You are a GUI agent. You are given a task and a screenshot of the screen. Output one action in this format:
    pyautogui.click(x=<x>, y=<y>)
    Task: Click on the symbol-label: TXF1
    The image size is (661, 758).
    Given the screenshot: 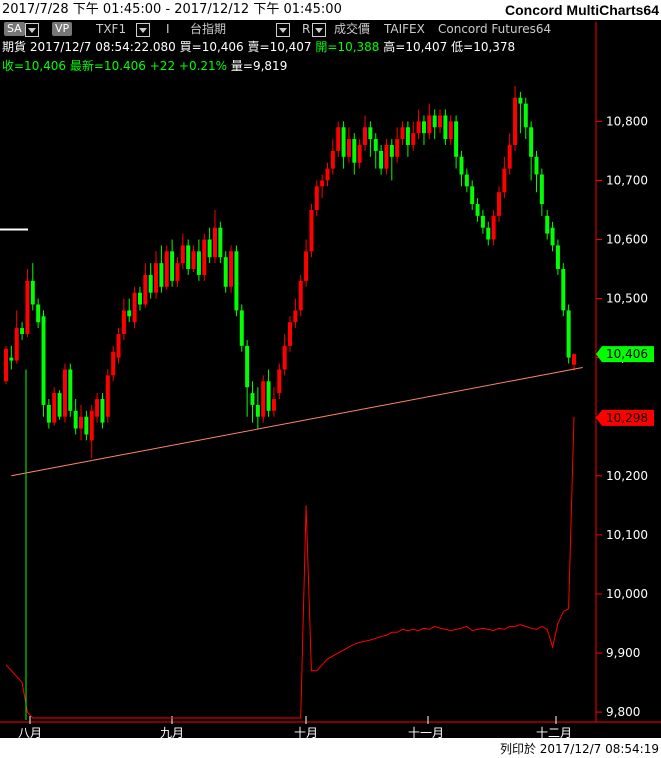 What is the action you would take?
    pyautogui.click(x=111, y=29)
    